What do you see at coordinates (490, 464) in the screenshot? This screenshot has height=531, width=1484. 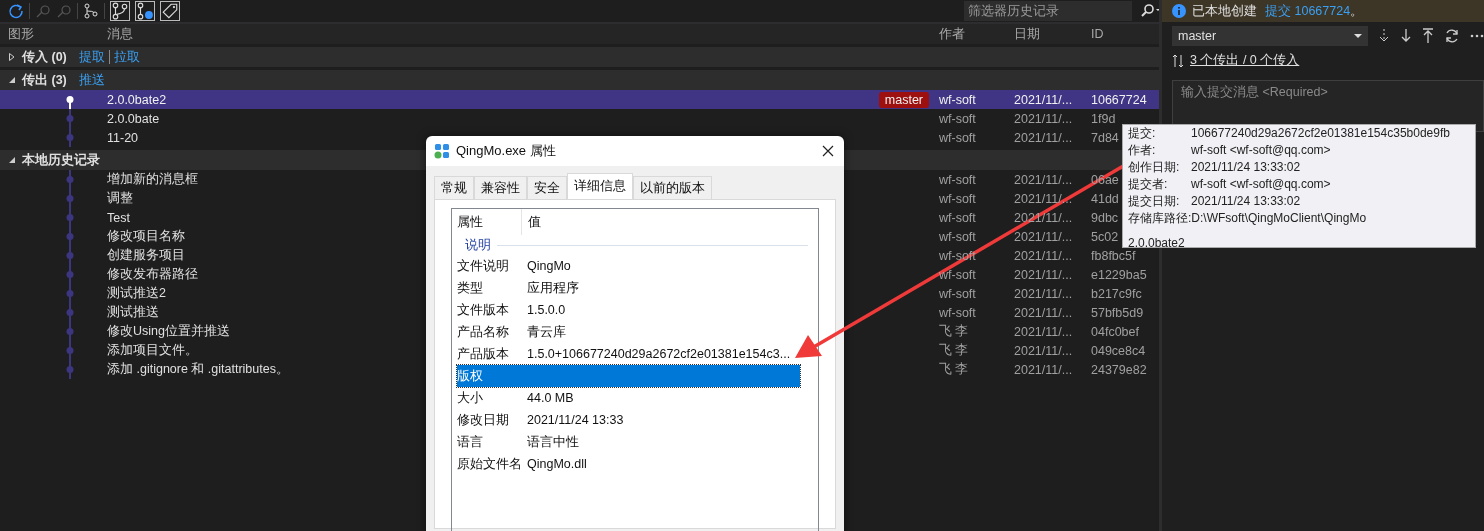 I see `property-name: 原始文件名` at bounding box center [490, 464].